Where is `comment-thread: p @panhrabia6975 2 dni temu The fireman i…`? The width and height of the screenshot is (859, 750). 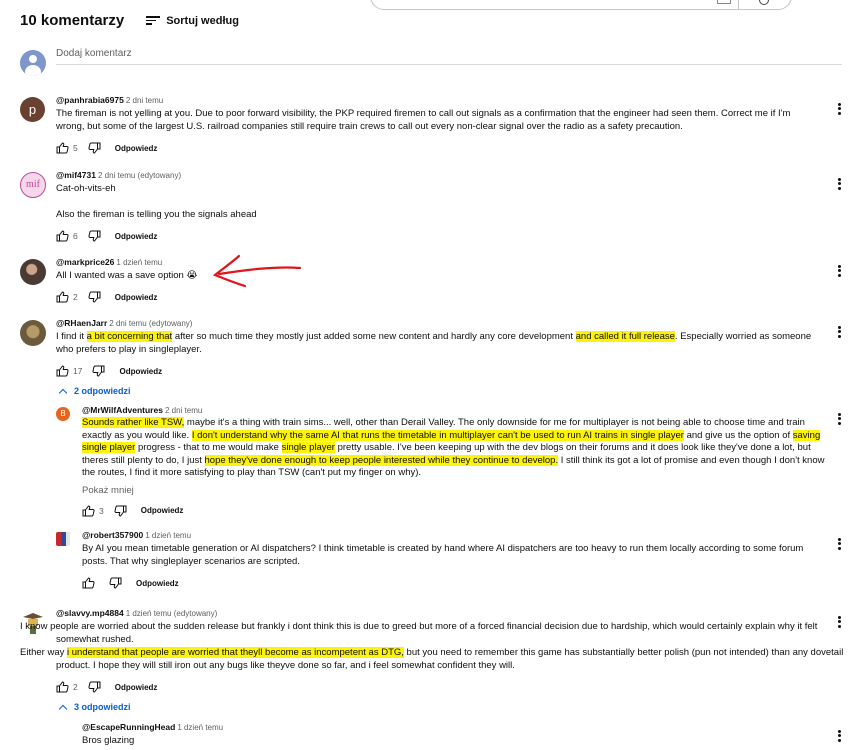
comment-thread: p @panhrabia6975 2 dni temu The fireman i… is located at coordinates (431, 126).